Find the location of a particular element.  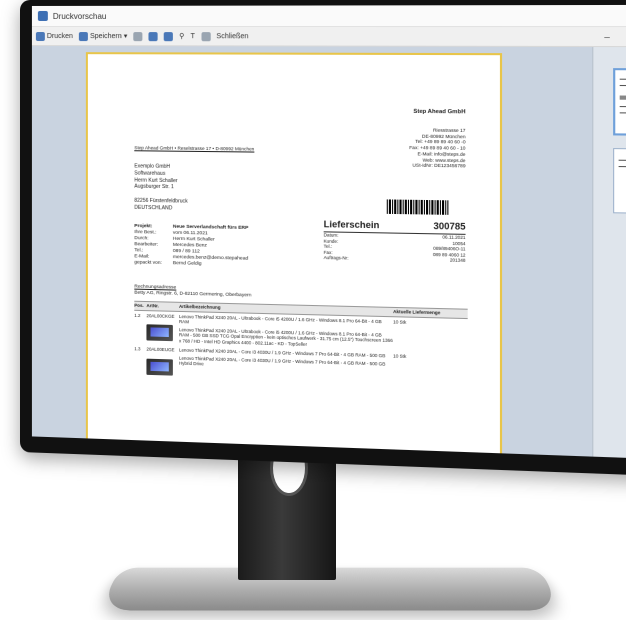

page-setup-button is located at coordinates (205, 36).